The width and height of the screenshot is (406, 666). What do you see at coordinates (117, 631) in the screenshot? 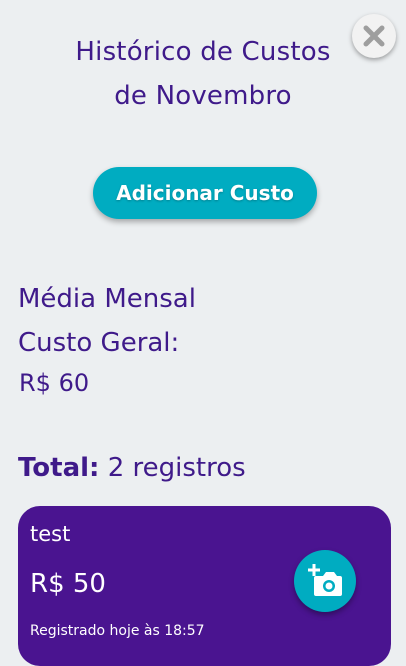
I see `record-registered-date: Registrado hoje às 18:57` at bounding box center [117, 631].